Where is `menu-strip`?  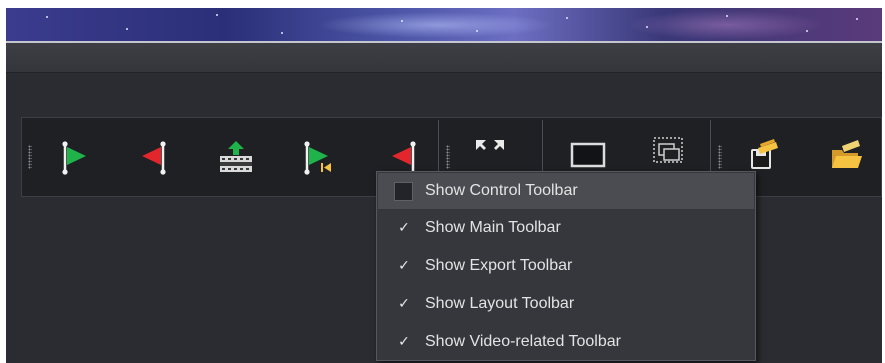
menu-strip is located at coordinates (444, 58).